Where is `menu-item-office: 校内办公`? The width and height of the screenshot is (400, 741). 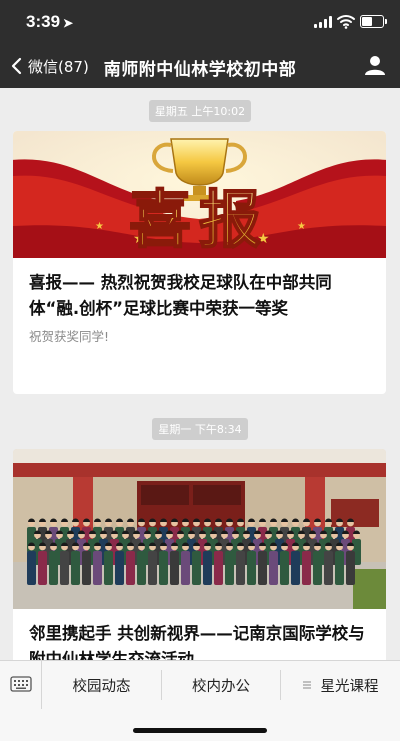 menu-item-office: 校内办公 is located at coordinates (221, 685).